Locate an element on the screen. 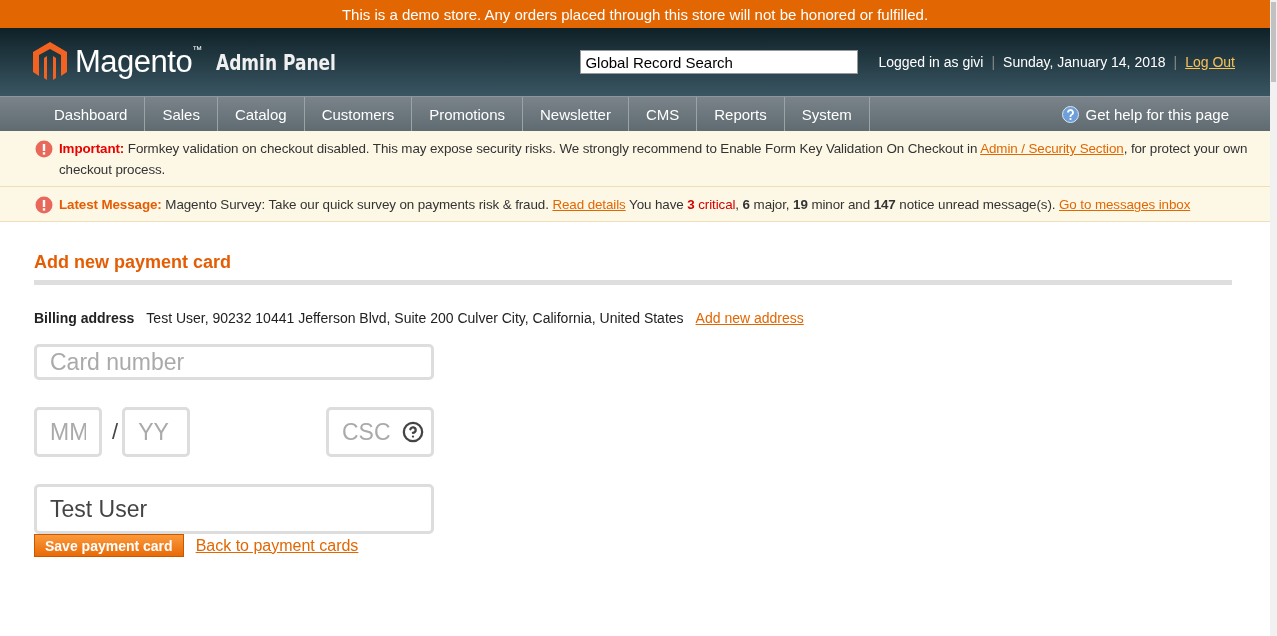 The width and height of the screenshot is (1277, 636). month-field: MM is located at coordinates (68, 432).